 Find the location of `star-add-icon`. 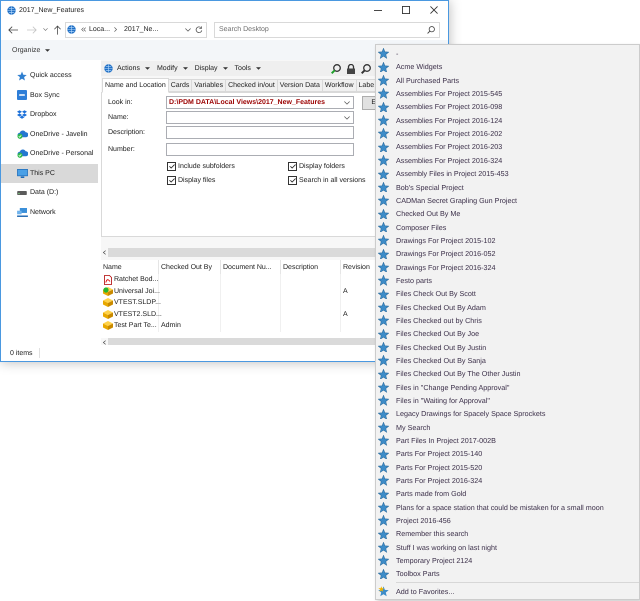

star-add-icon is located at coordinates (383, 591).